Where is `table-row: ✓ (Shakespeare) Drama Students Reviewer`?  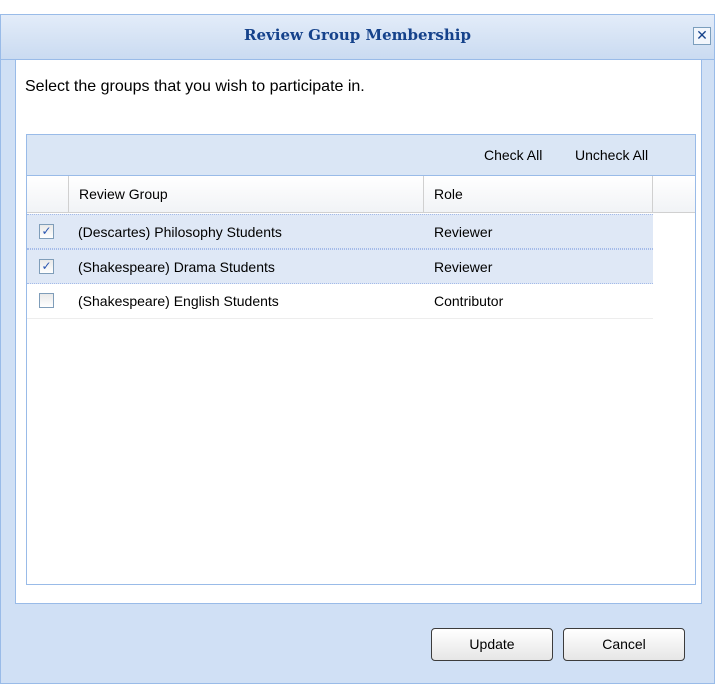 table-row: ✓ (Shakespeare) Drama Students Reviewer is located at coordinates (340, 266).